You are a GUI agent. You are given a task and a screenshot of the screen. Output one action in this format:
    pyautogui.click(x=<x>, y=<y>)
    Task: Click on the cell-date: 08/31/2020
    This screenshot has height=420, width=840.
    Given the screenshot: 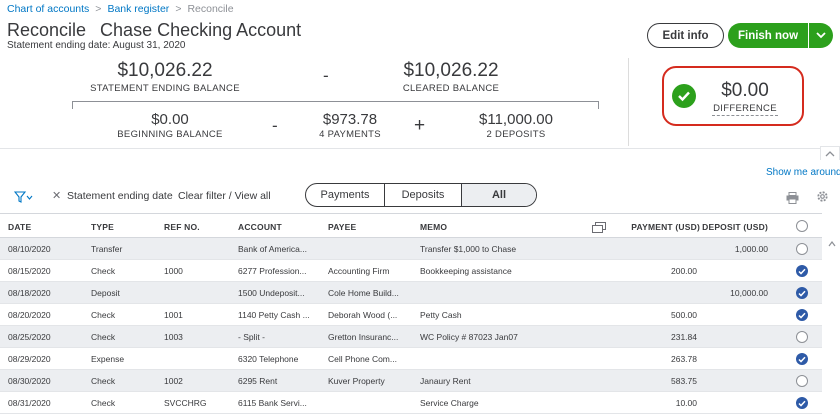 What is the action you would take?
    pyautogui.click(x=29, y=403)
    